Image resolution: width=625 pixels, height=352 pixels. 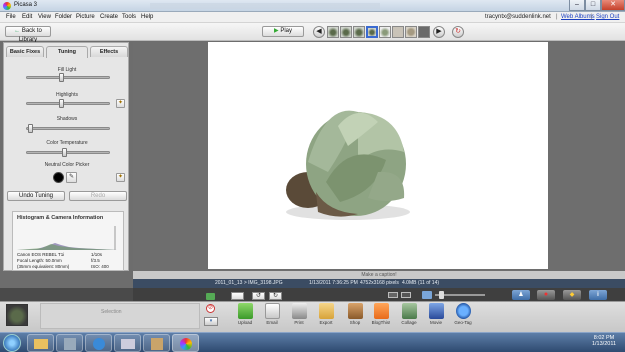 I want to click on movie-action: Movie, so click(x=436, y=314).